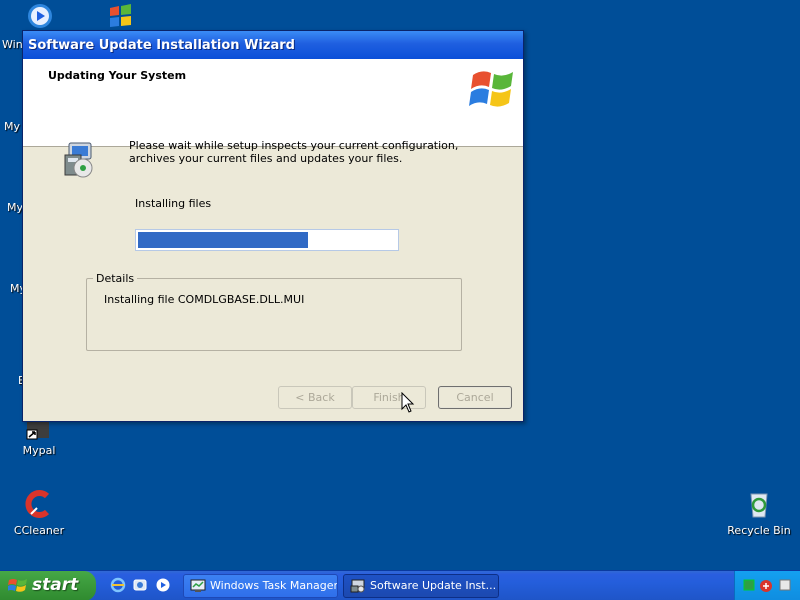 The image size is (800, 600). What do you see at coordinates (163, 585) in the screenshot?
I see `media-player-quicklaunch-icon` at bounding box center [163, 585].